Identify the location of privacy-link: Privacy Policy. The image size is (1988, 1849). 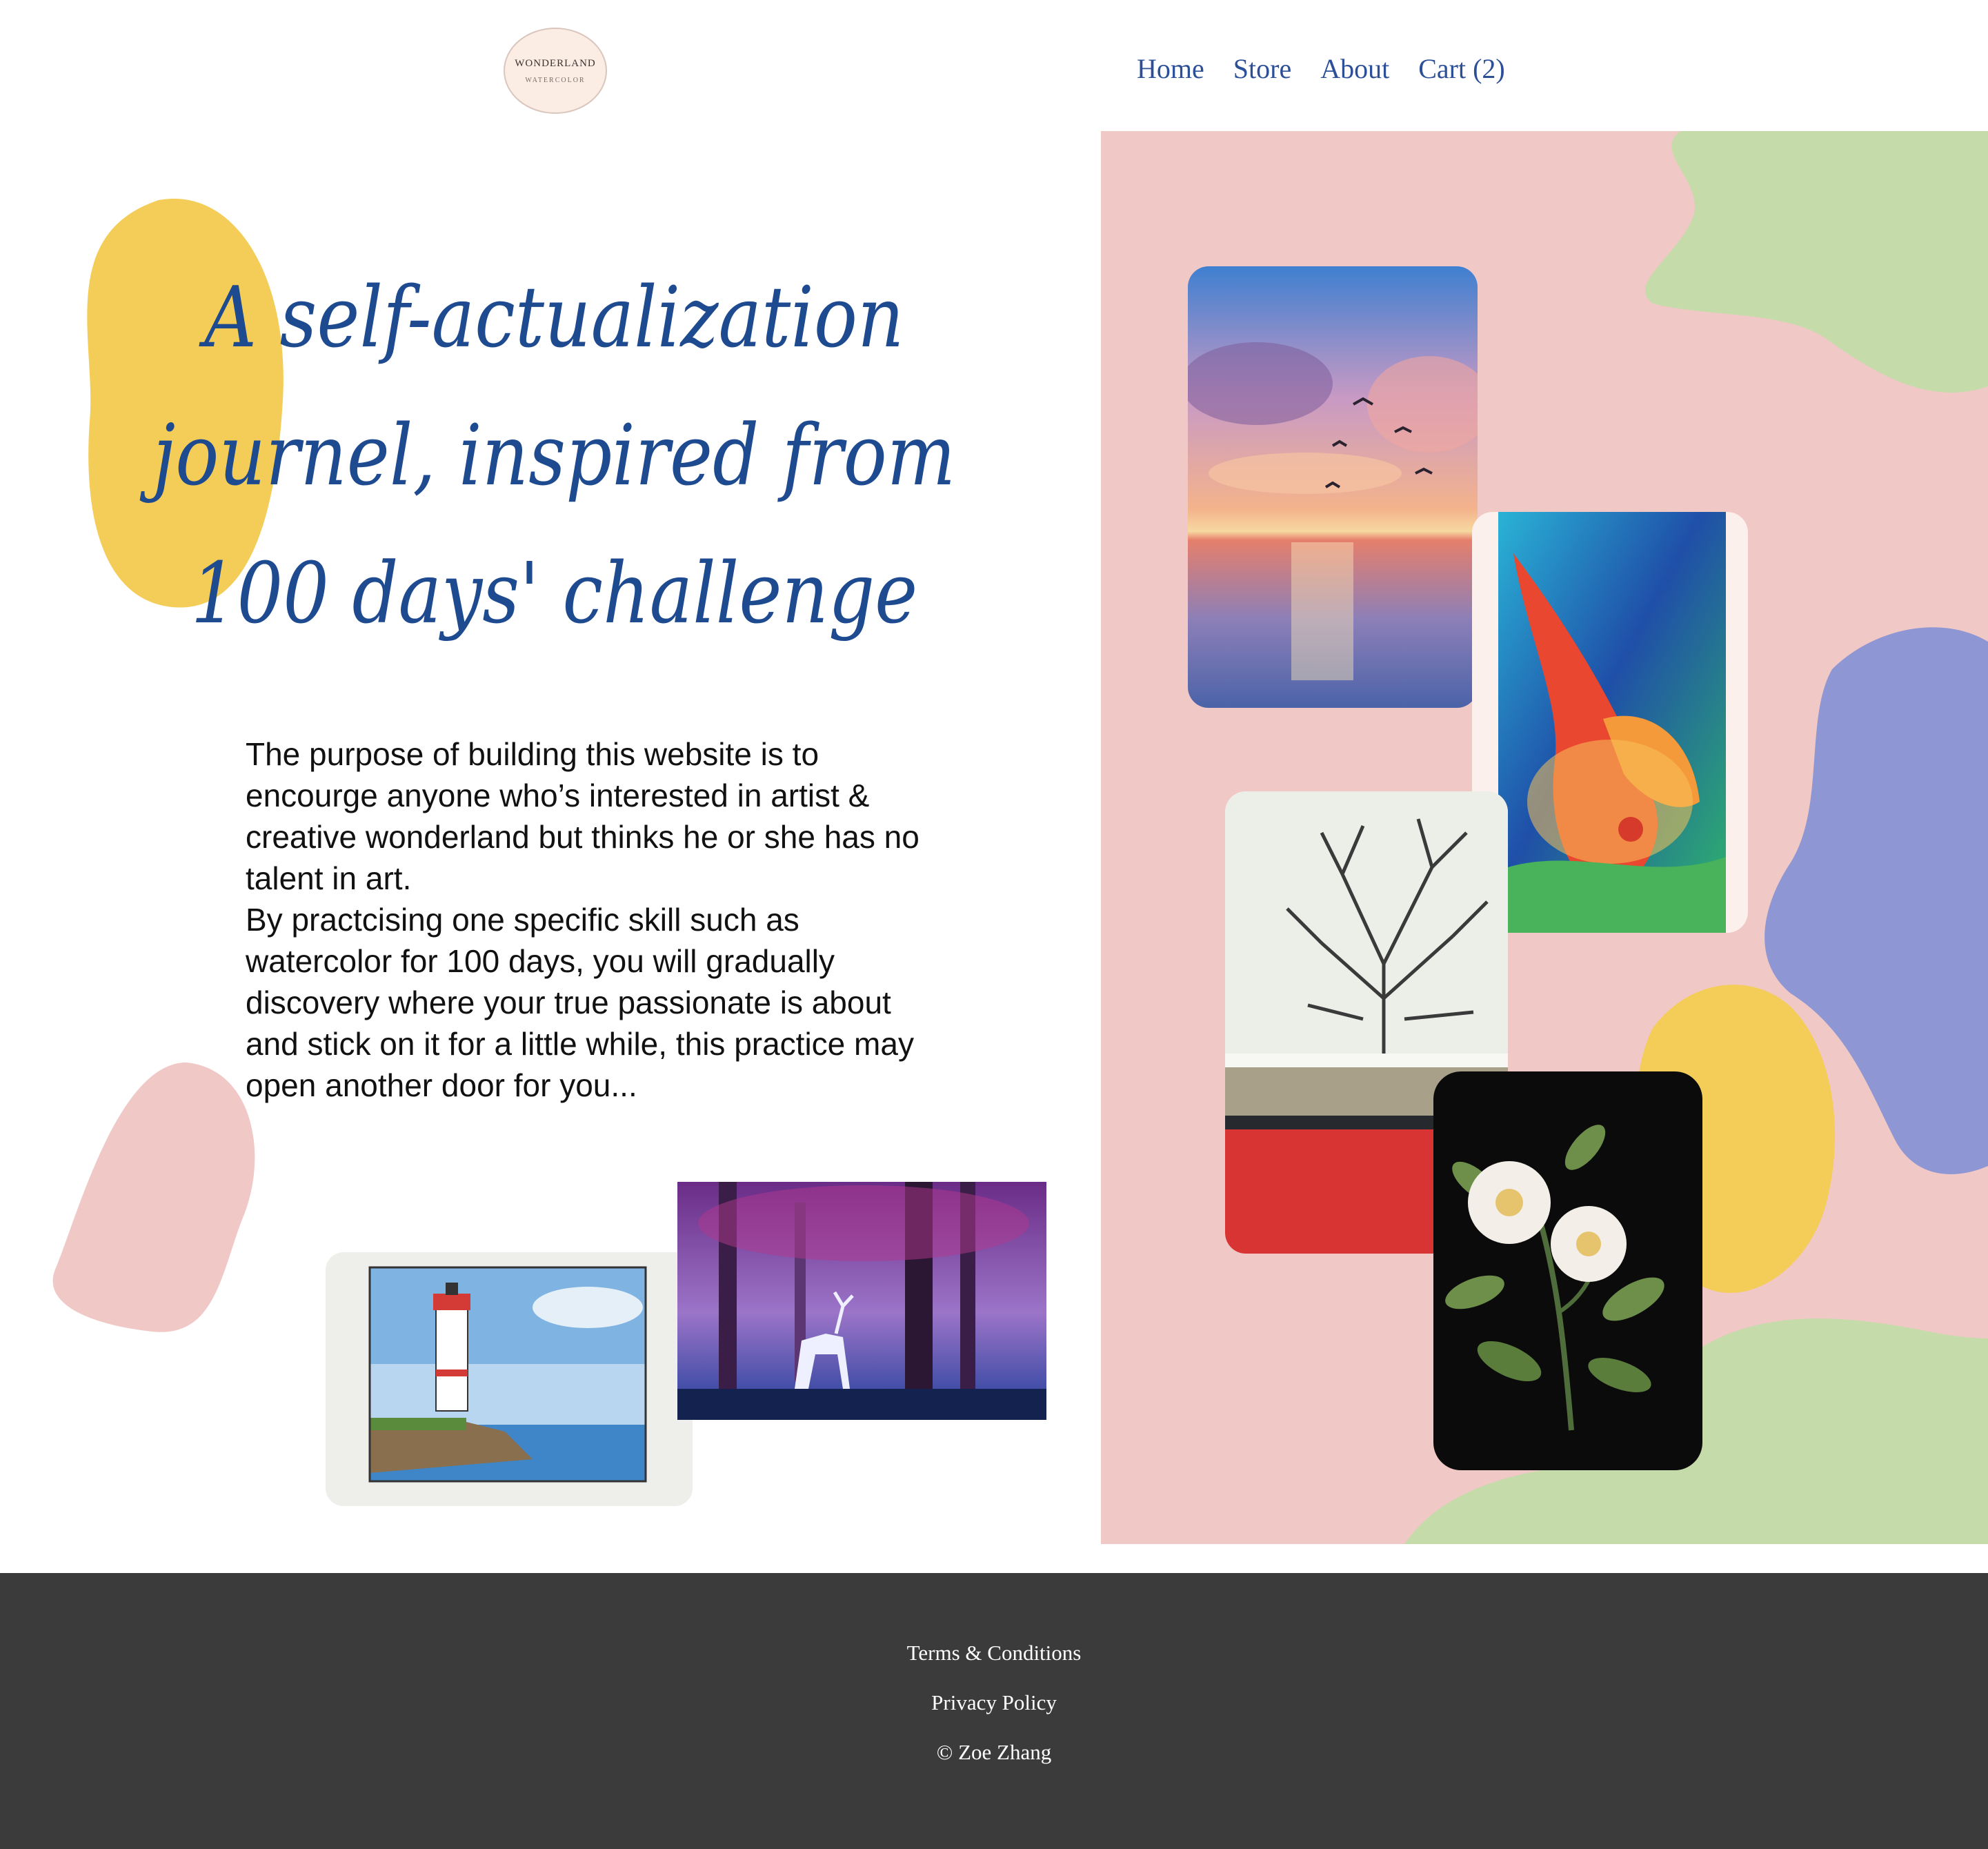
(994, 1702).